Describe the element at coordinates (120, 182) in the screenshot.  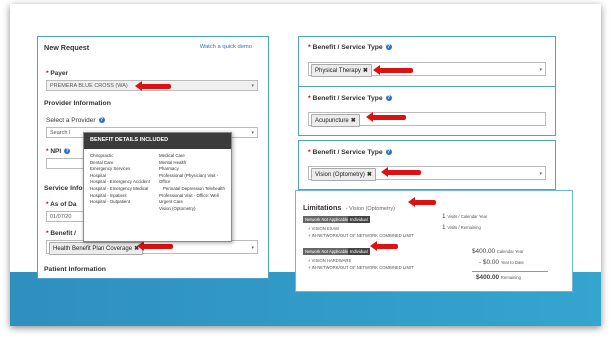
I see `list-item: Hospital - Emergency Accident` at that location.